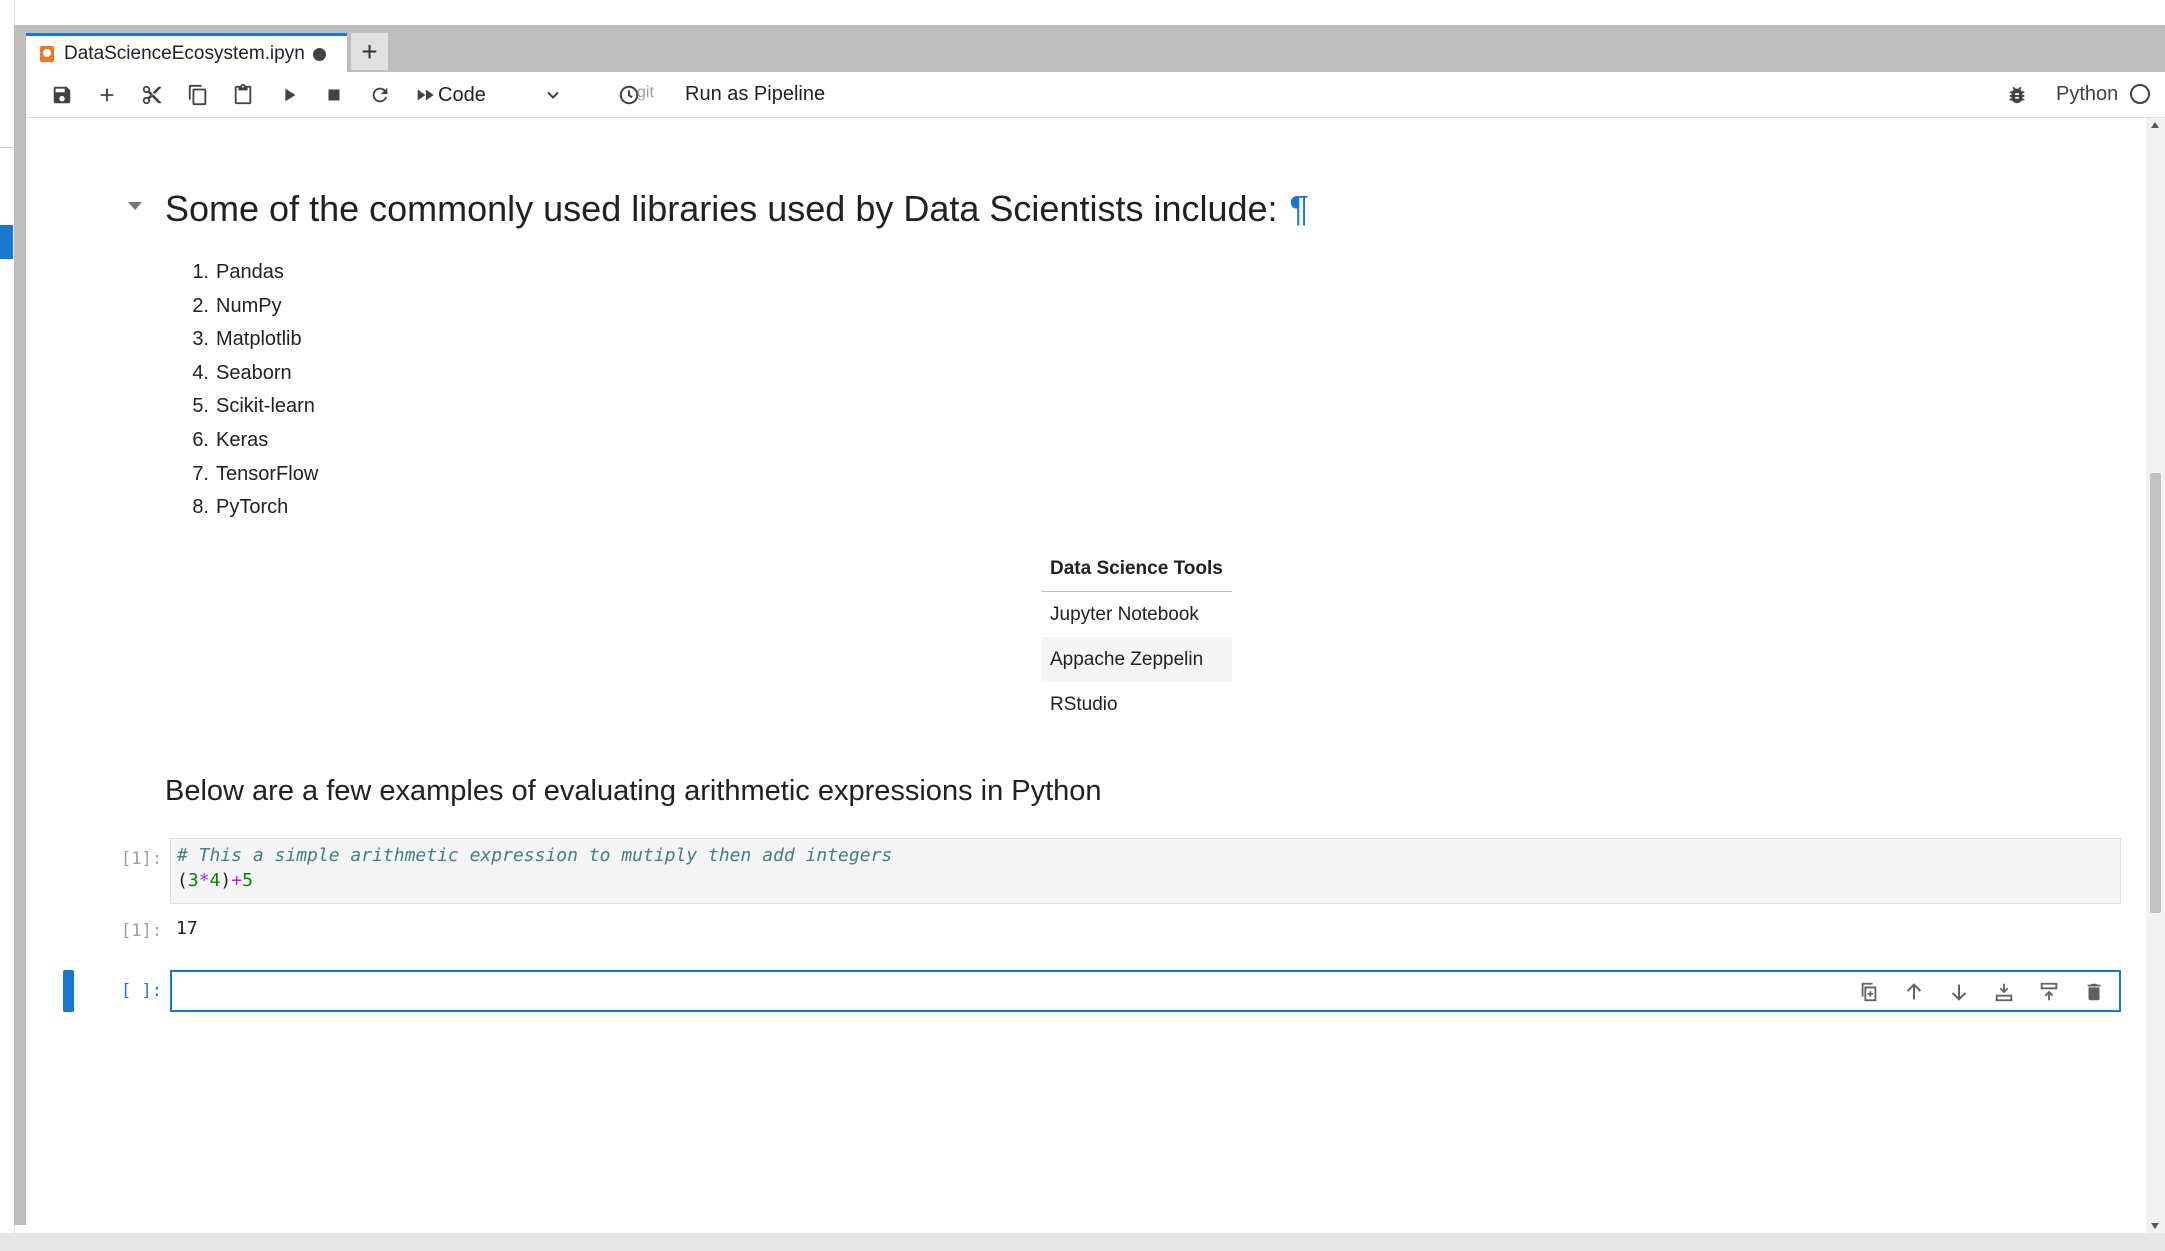 The image size is (2165, 1251). Describe the element at coordinates (1095, 48) in the screenshot. I see `tab-bar: DataScienceEcosystem.ipyn +` at that location.